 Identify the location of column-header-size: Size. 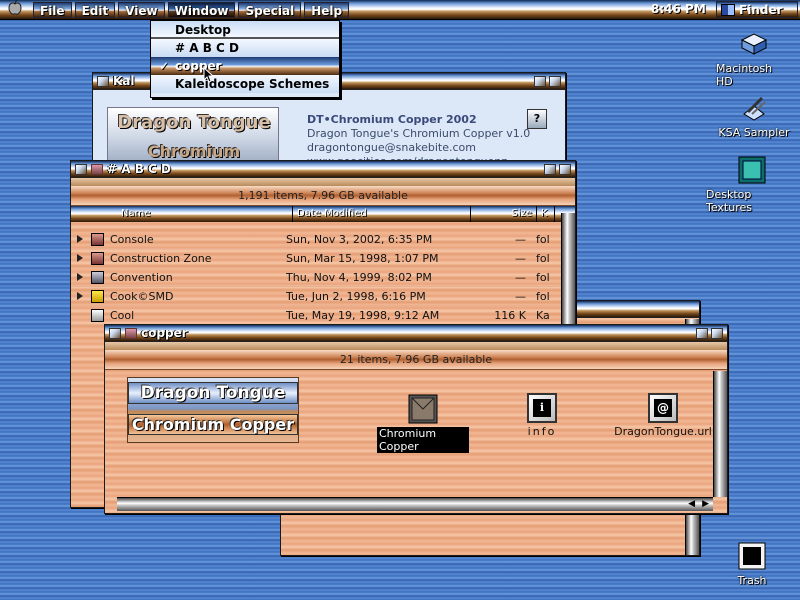
(504, 214).